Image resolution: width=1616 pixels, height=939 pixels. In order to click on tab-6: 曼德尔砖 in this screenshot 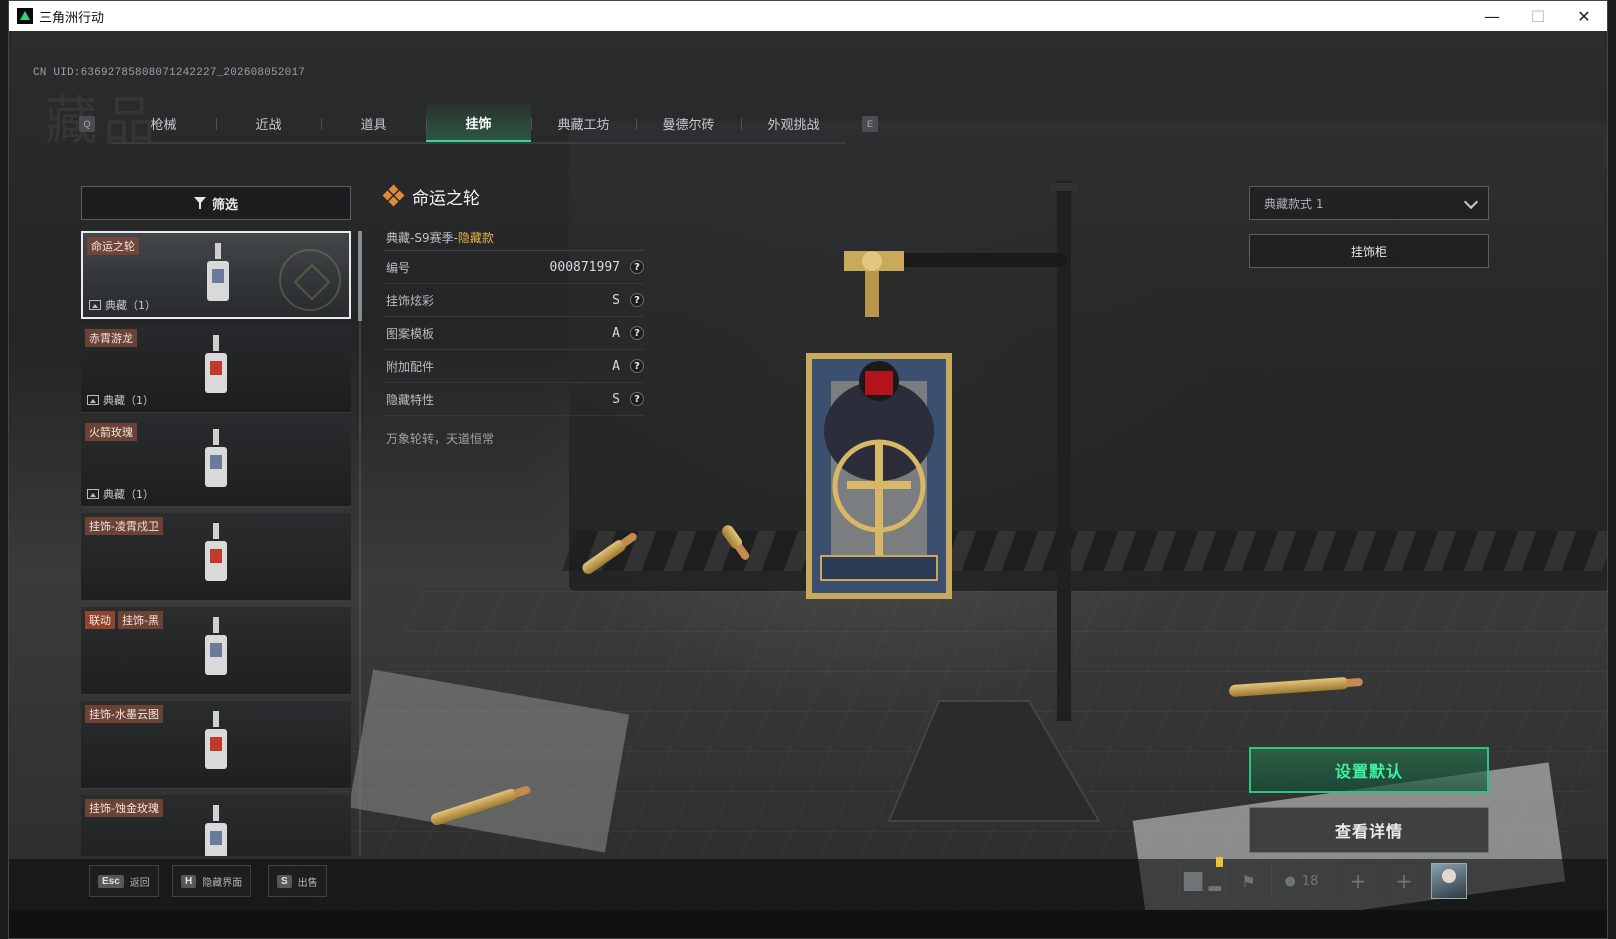, I will do `click(688, 123)`.